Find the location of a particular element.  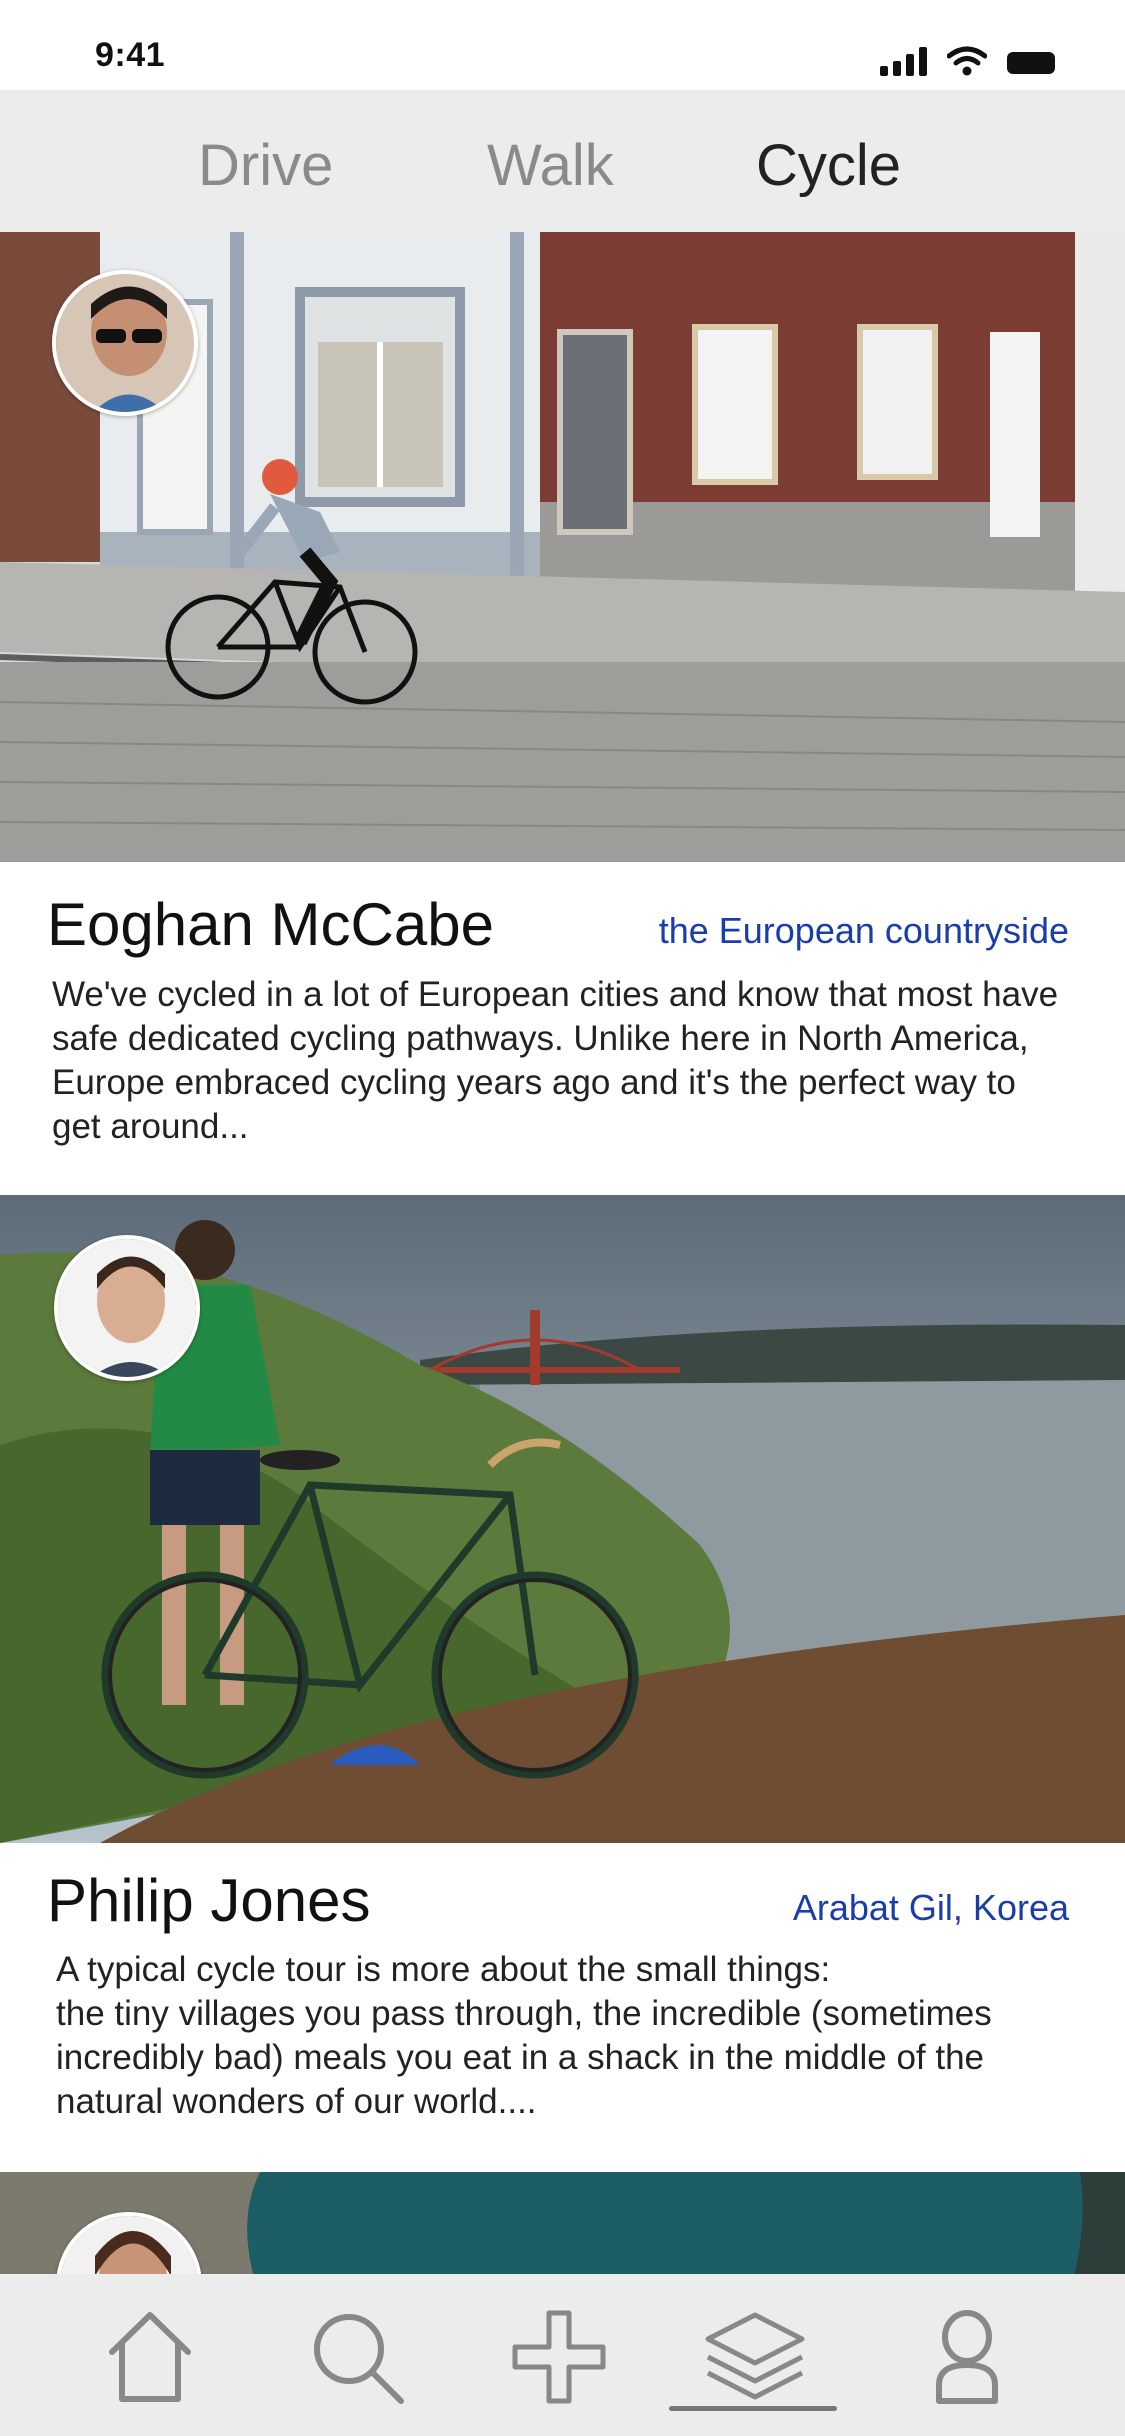

nav-home is located at coordinates (150, 2357).